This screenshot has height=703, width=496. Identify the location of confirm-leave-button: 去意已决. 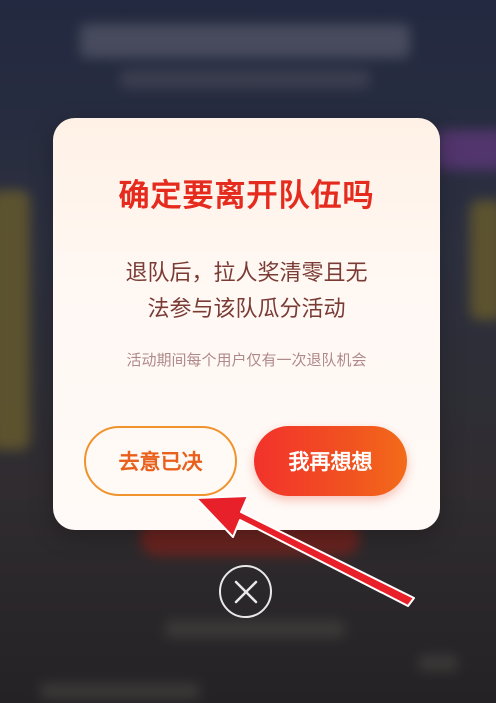
(160, 461).